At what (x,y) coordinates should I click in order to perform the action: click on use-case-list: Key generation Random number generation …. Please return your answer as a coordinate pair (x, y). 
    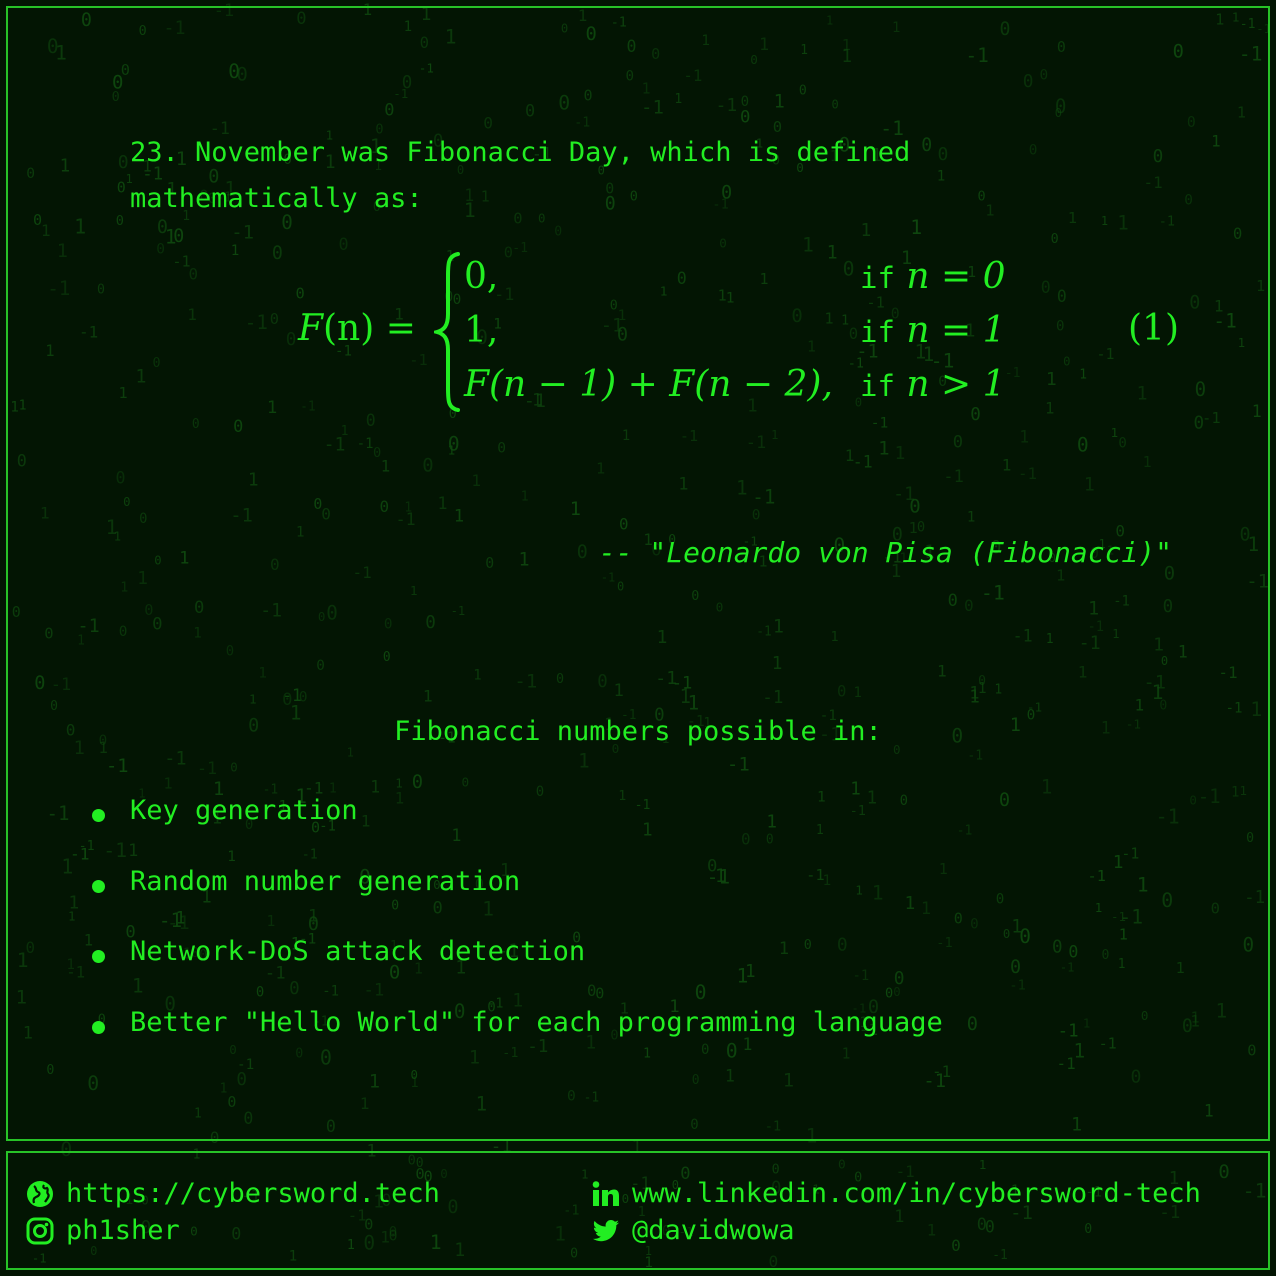
    Looking at the image, I should click on (517, 936).